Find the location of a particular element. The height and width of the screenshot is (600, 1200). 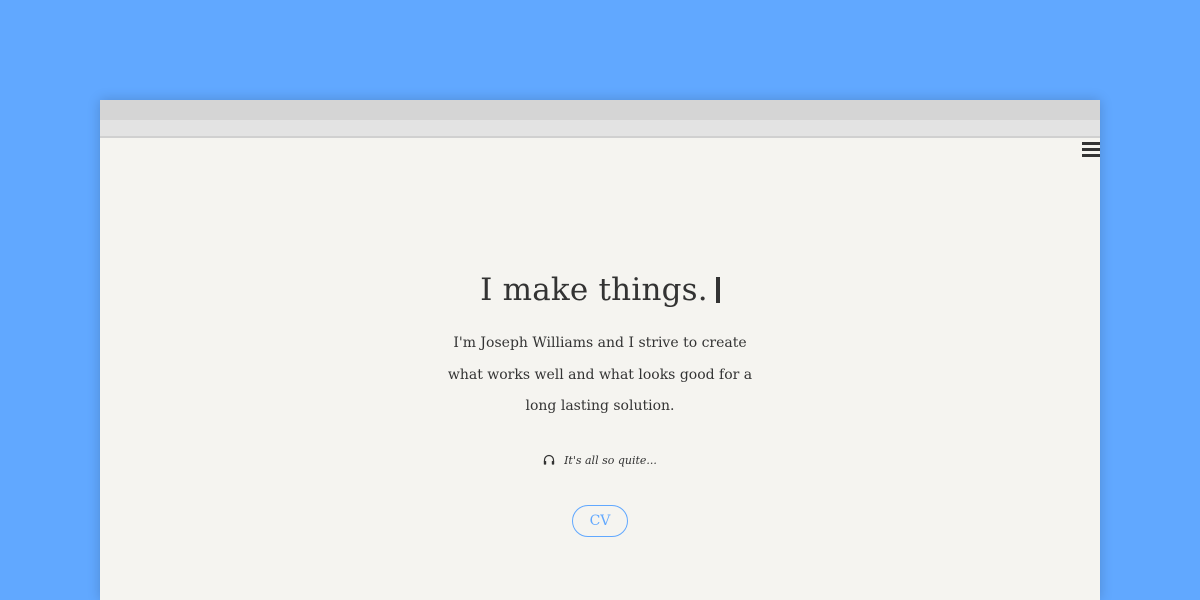

cv-button: CV is located at coordinates (600, 520).